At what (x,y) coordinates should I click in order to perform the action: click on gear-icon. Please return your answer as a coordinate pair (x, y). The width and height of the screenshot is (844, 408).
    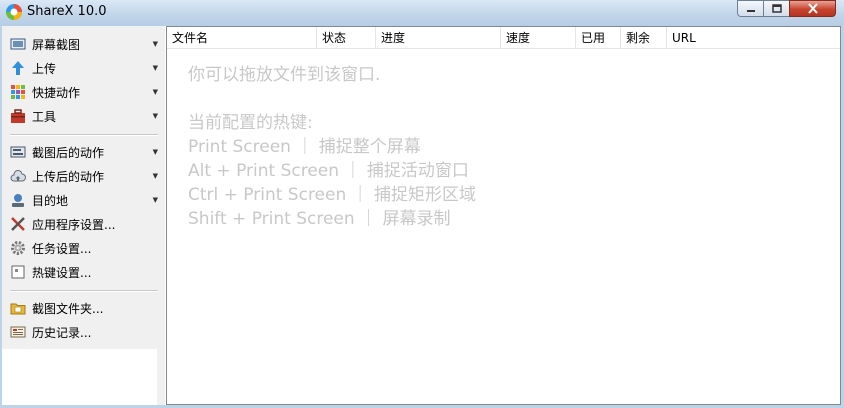
    Looking at the image, I should click on (18, 248).